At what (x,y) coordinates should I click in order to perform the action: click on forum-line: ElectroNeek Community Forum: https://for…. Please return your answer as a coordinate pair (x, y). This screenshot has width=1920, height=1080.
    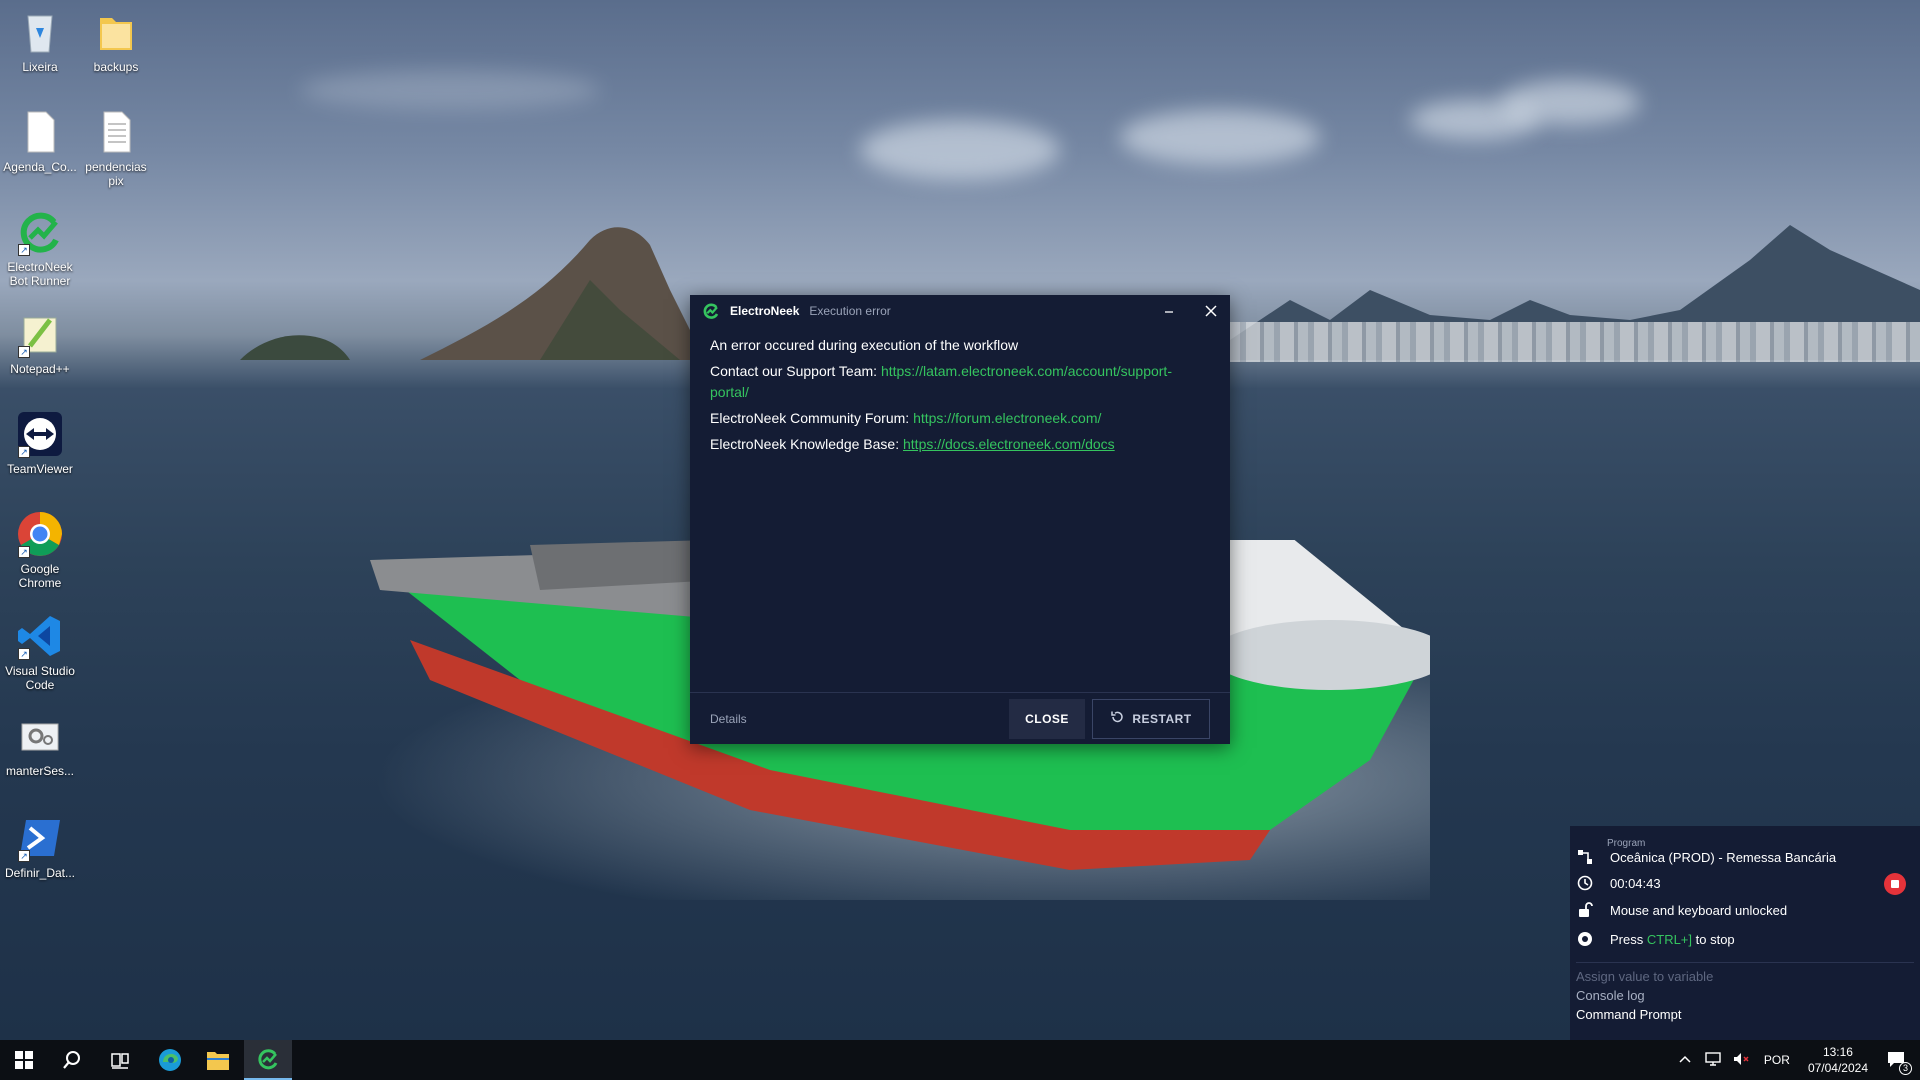
    Looking at the image, I should click on (960, 418).